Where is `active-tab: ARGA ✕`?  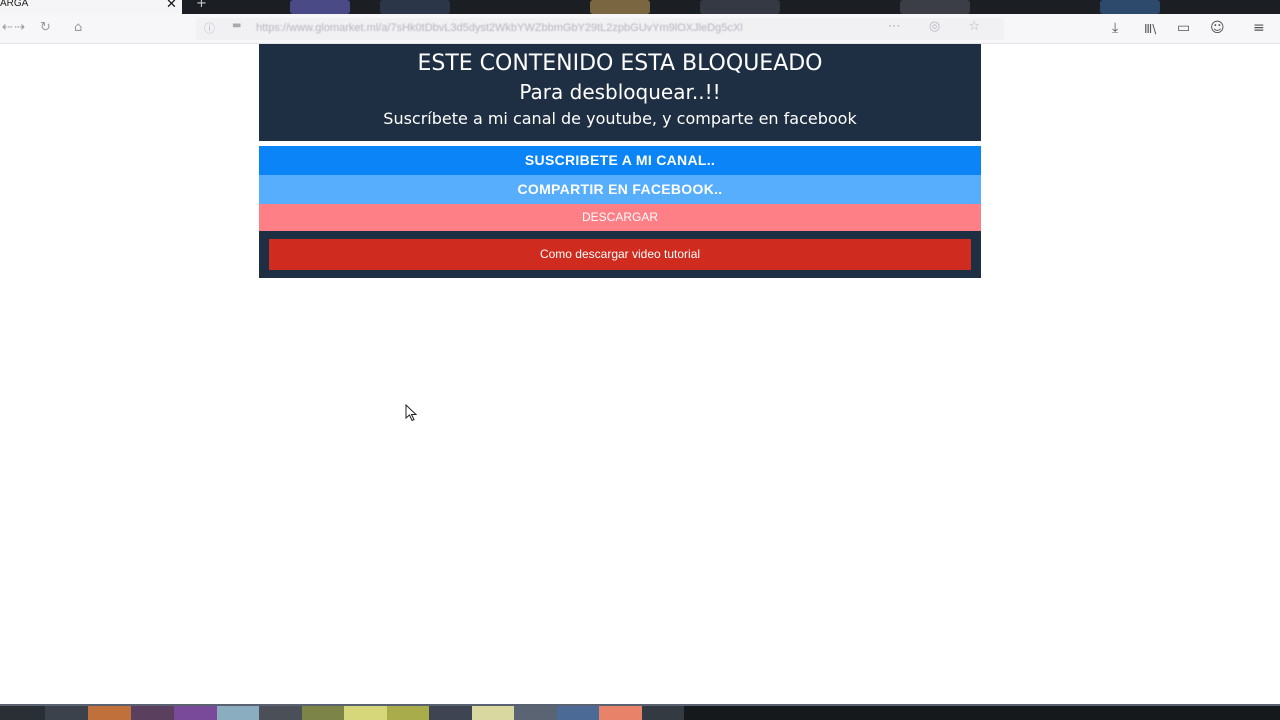 active-tab: ARGA ✕ is located at coordinates (91, 7).